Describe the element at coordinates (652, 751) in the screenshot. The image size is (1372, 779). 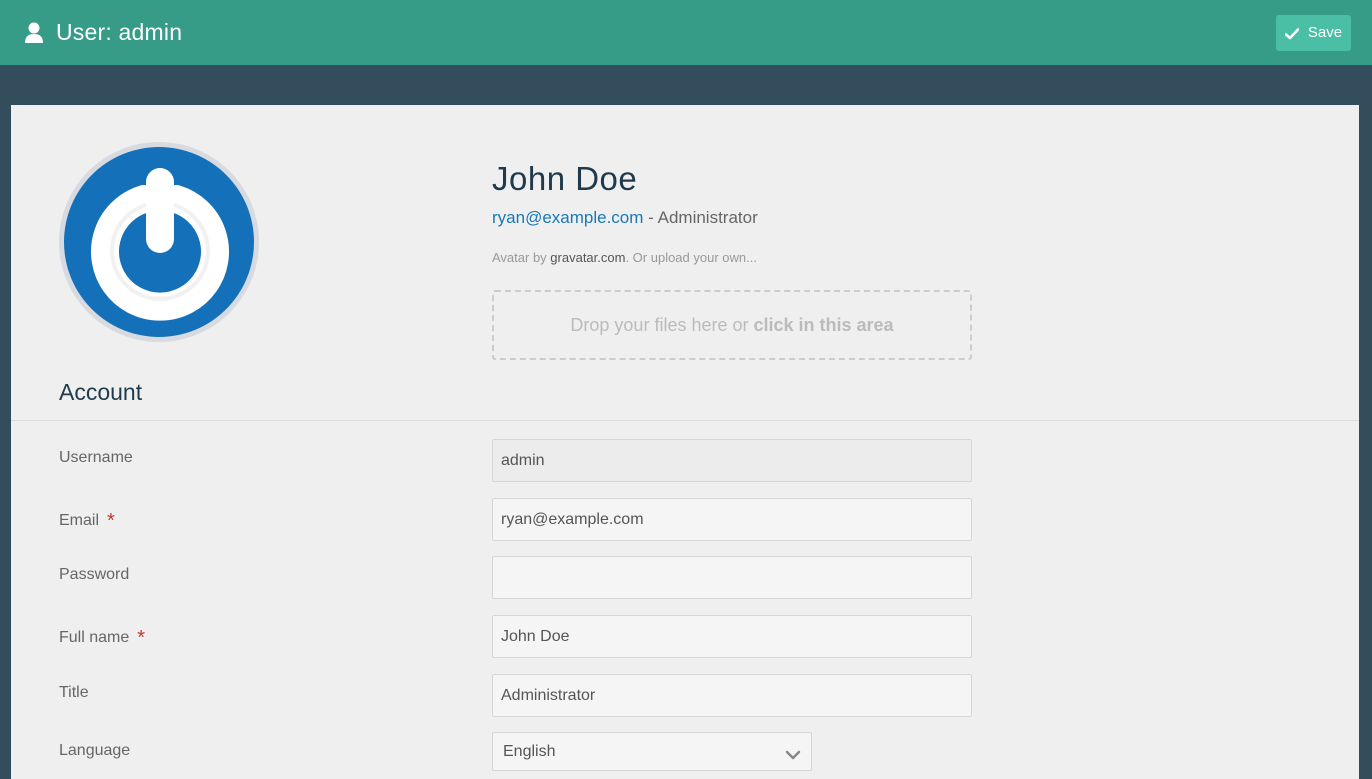
I see `language-select: English` at that location.